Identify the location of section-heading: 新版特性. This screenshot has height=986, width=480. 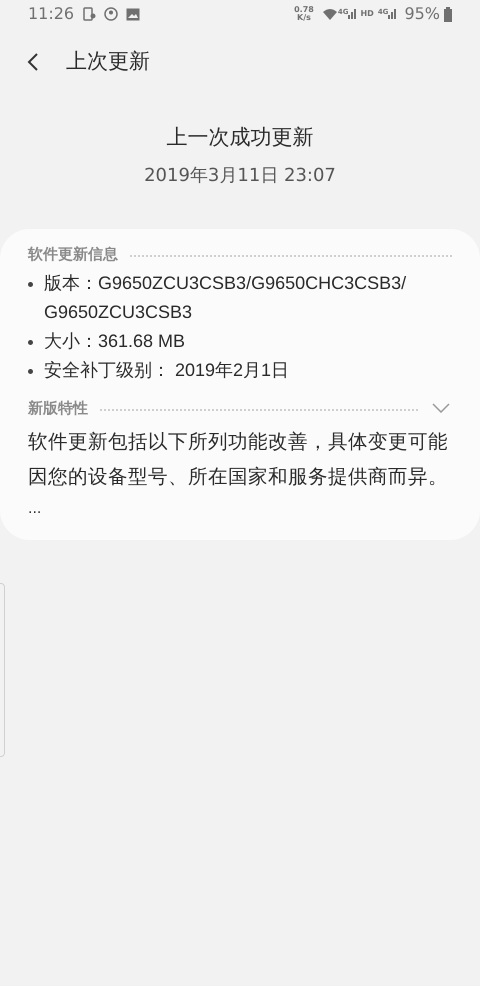
(58, 408).